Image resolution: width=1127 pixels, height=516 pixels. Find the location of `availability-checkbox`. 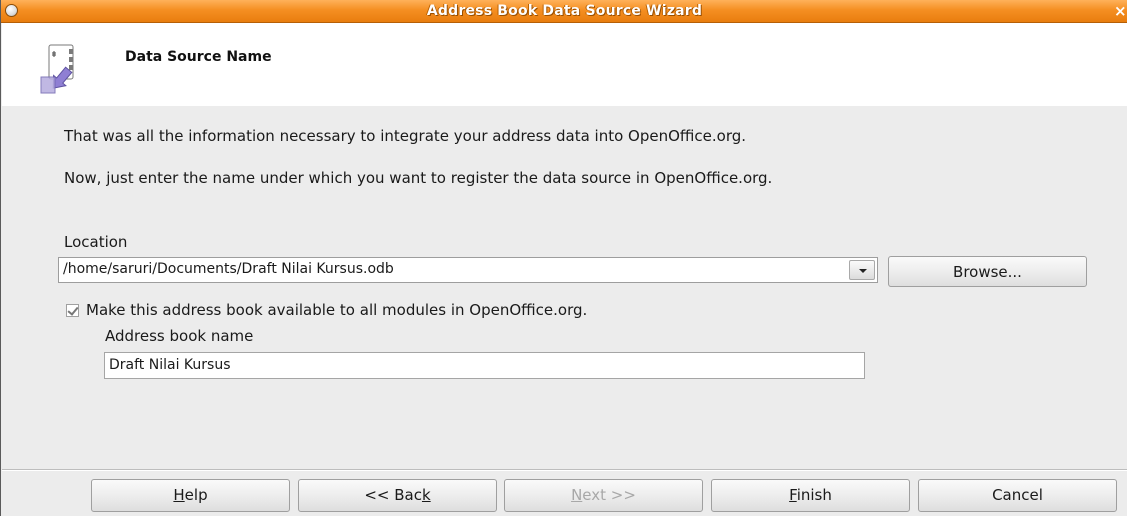

availability-checkbox is located at coordinates (72, 310).